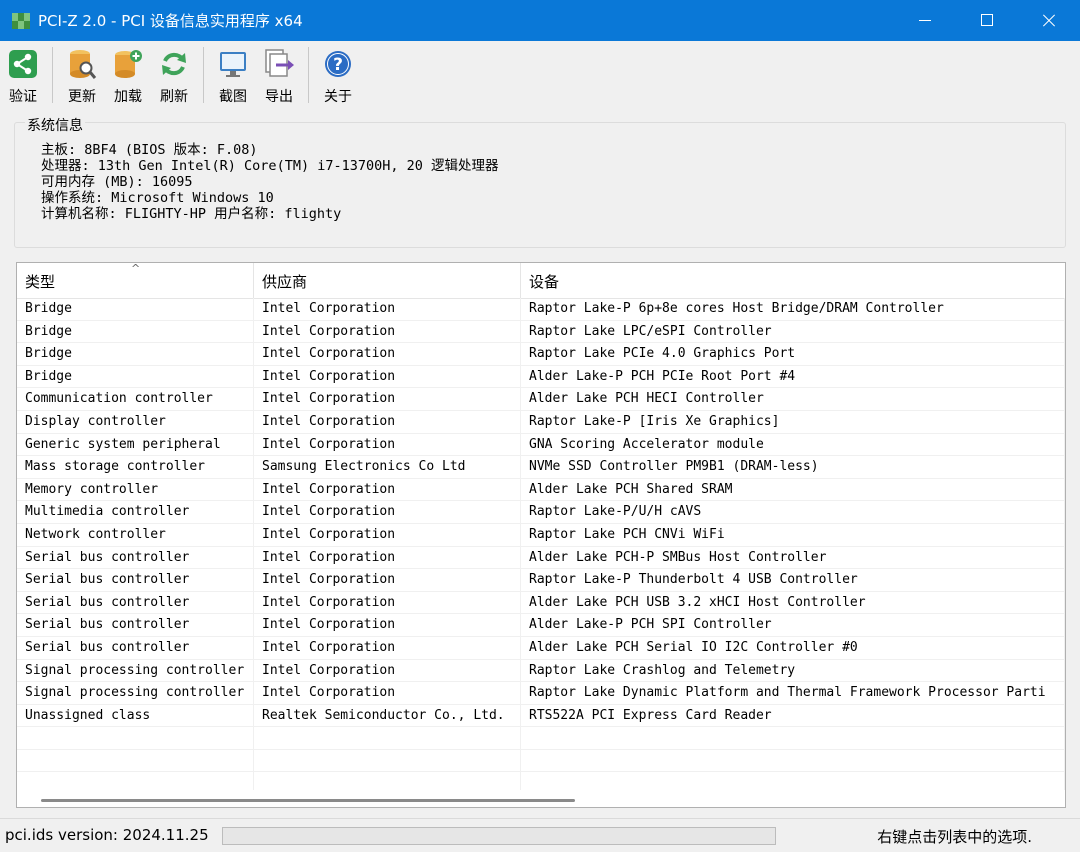 The width and height of the screenshot is (1080, 852). Describe the element at coordinates (793, 467) in the screenshot. I see `device-cell: NVMe SSD Controller PM9B1 (DRAM-less)` at that location.